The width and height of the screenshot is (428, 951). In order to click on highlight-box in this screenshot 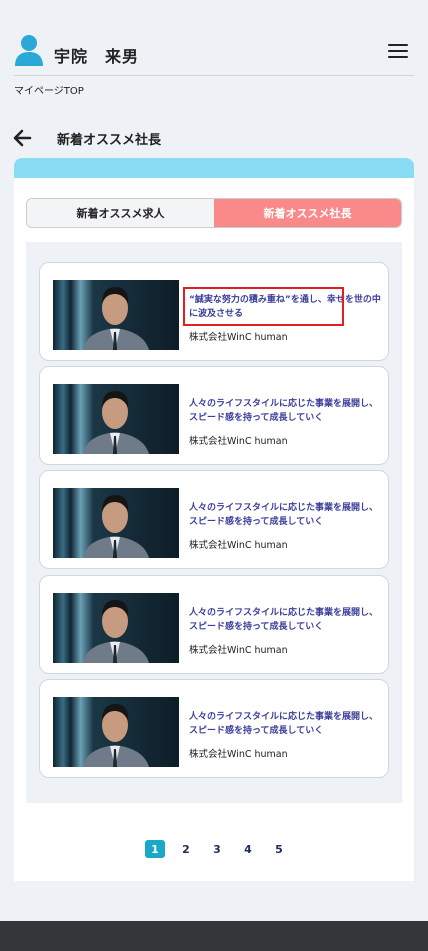, I will do `click(263, 306)`.